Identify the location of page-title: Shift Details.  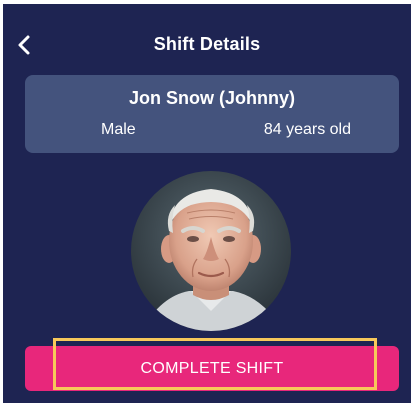
(207, 44).